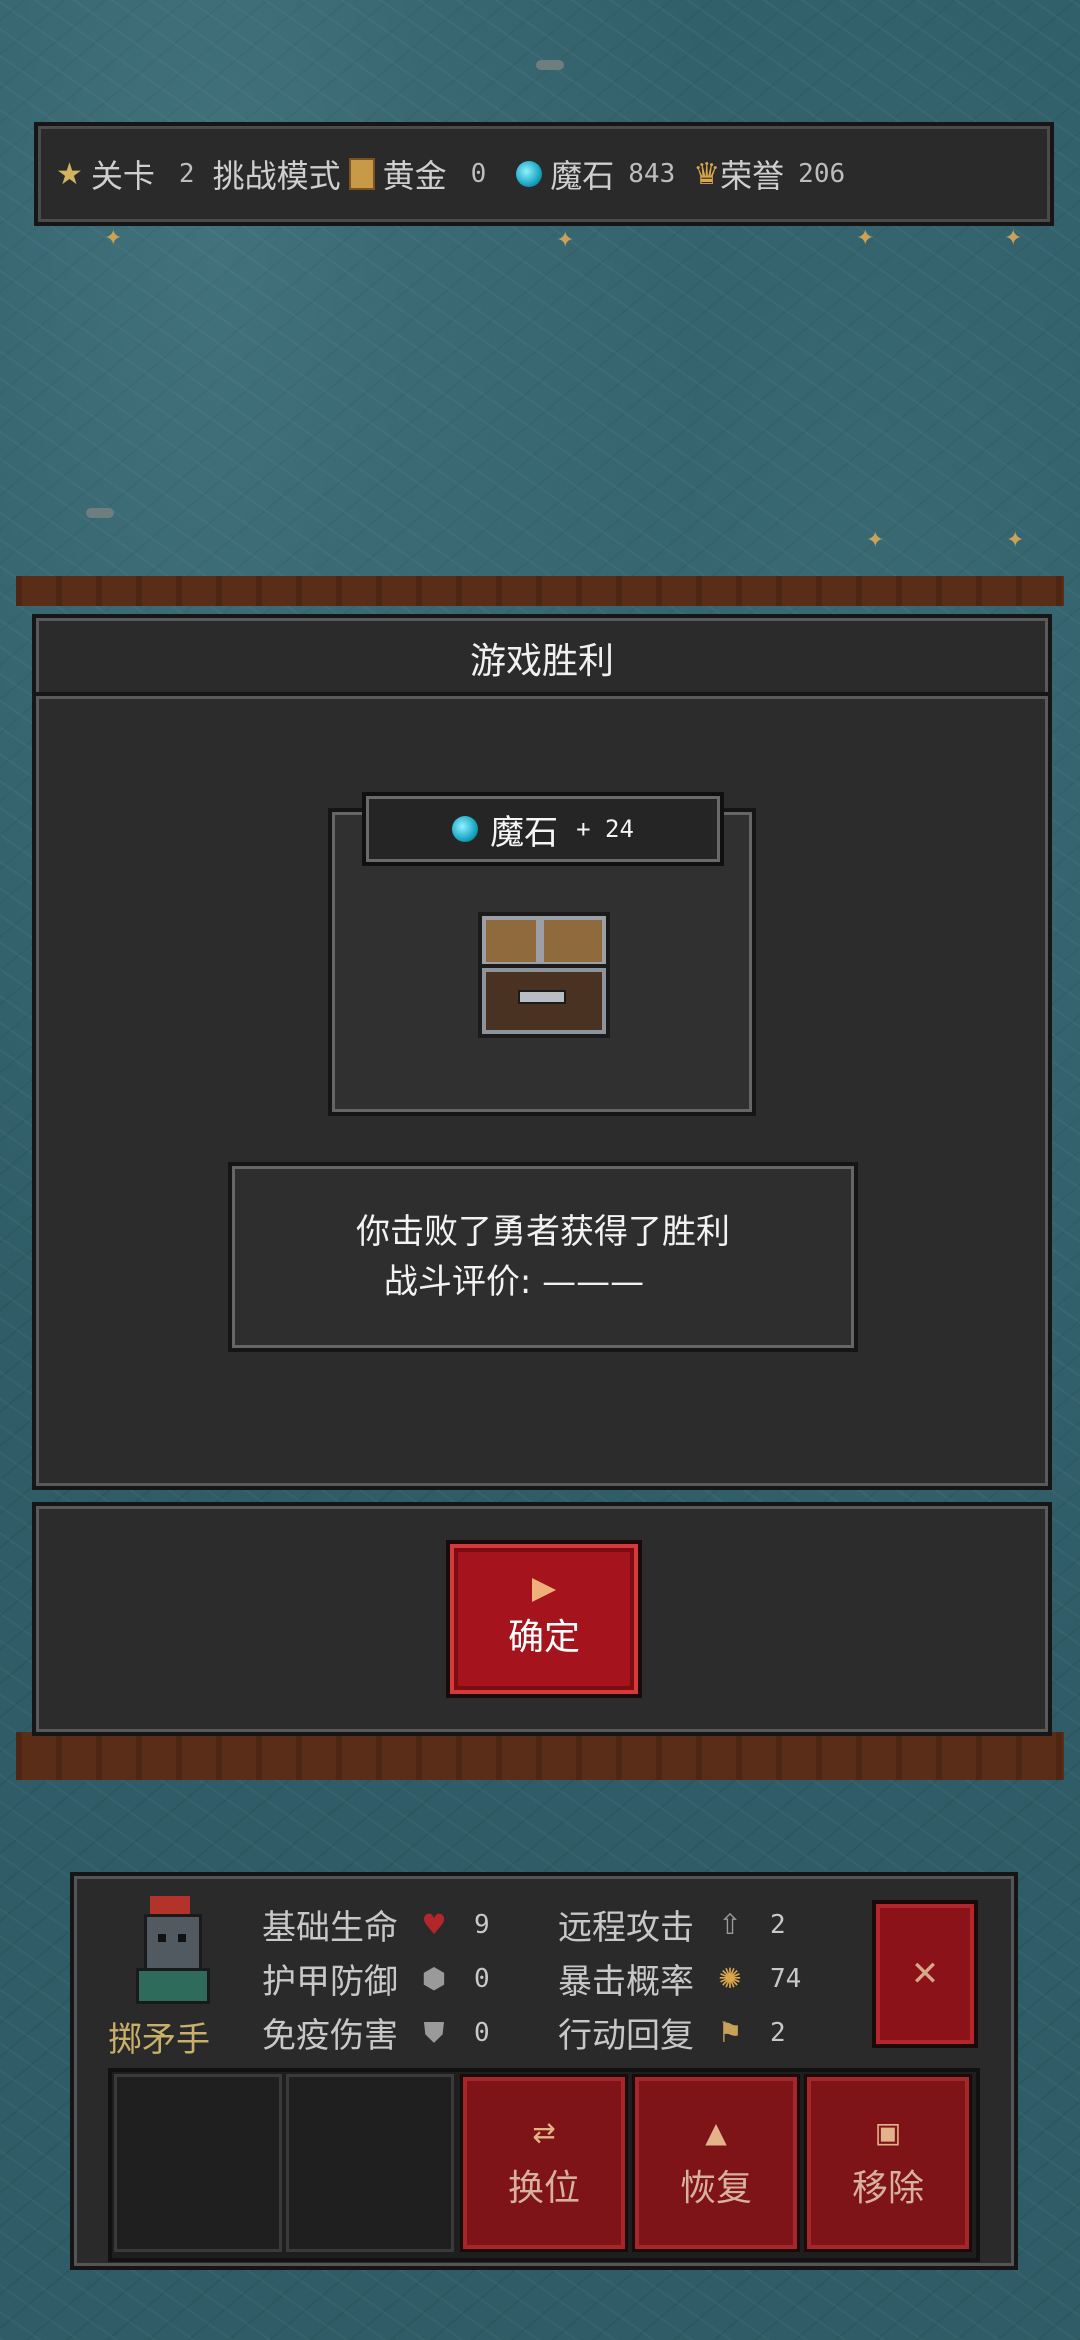 This screenshot has height=2340, width=1080. I want to click on level-value: 2, so click(186, 174).